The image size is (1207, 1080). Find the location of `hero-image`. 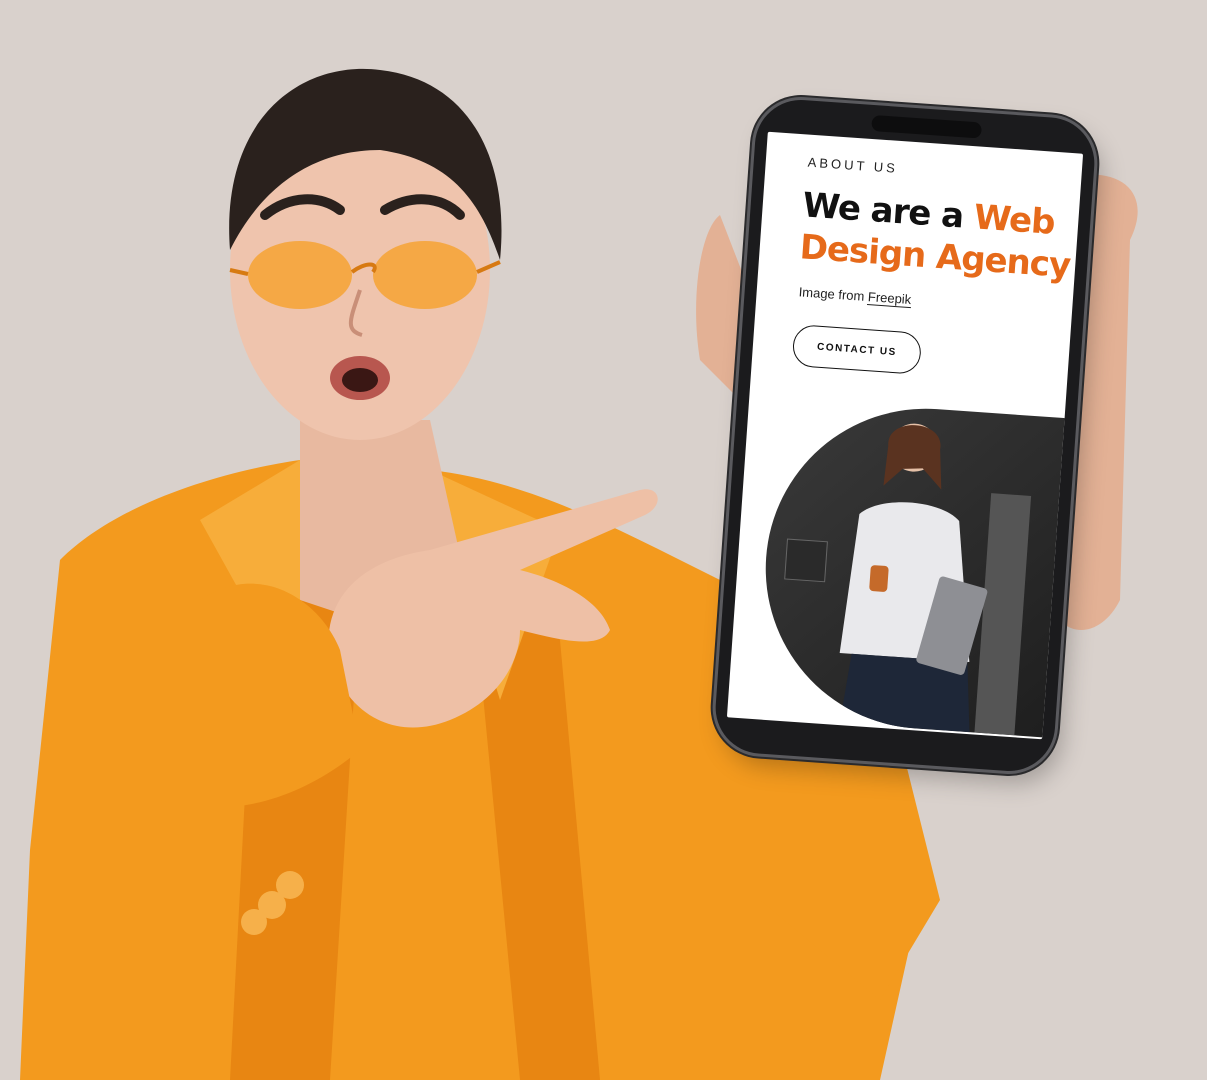

hero-image is located at coordinates (915, 568).